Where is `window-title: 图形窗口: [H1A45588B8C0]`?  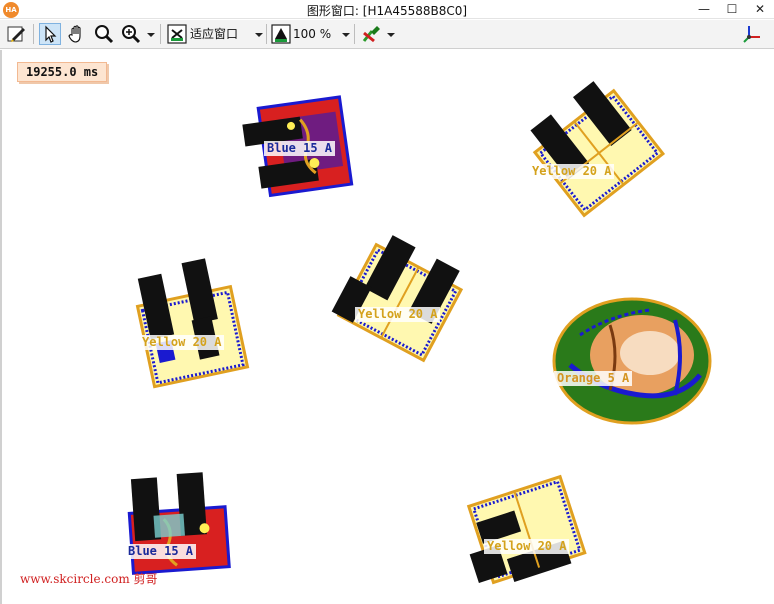 window-title: 图形窗口: [H1A45588B8C0] is located at coordinates (387, 11).